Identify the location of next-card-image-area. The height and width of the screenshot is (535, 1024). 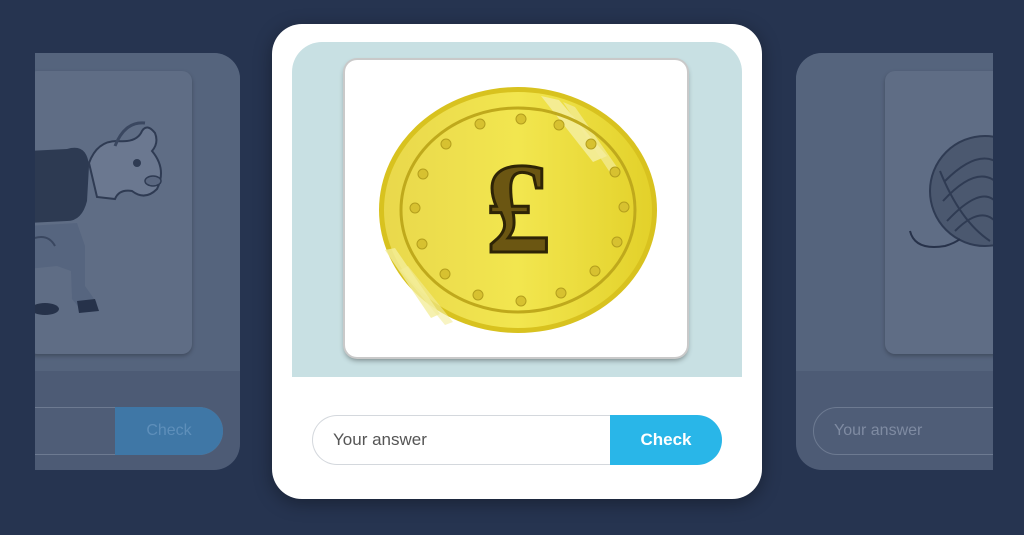
(894, 212).